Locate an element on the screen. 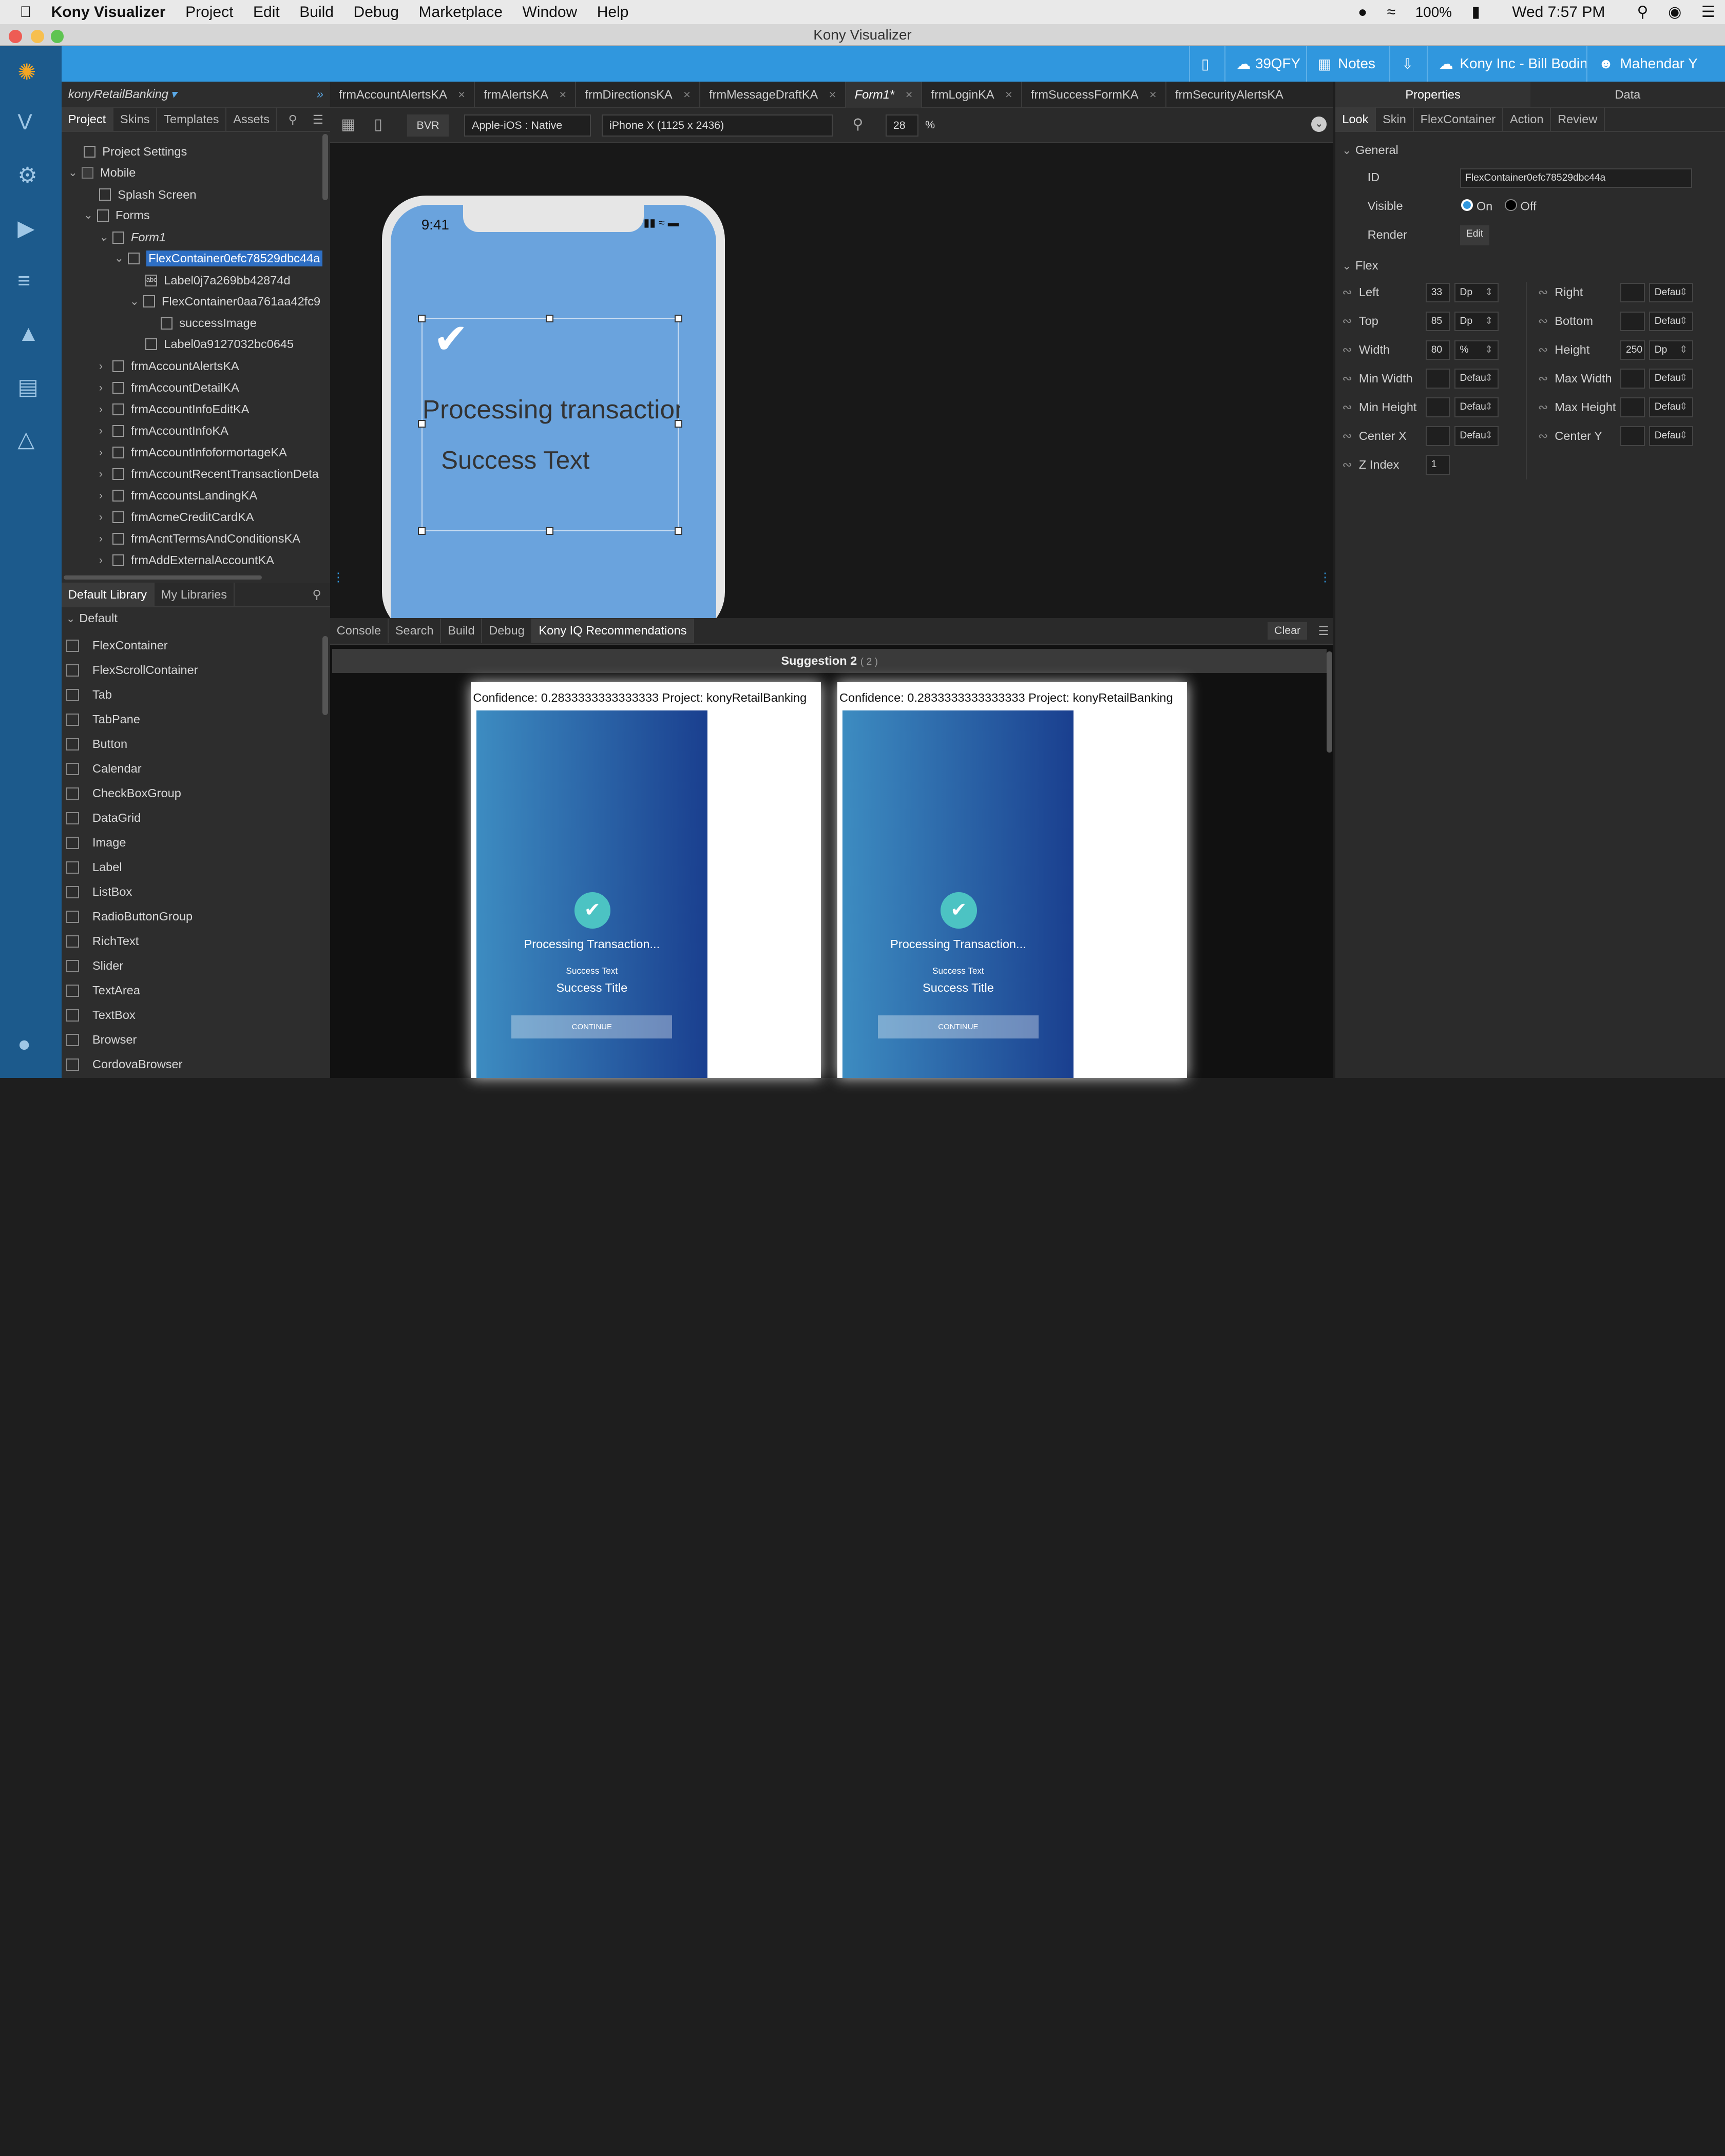 The image size is (1725, 2156). tree-forms: ⌄ Forms is located at coordinates (117, 216).